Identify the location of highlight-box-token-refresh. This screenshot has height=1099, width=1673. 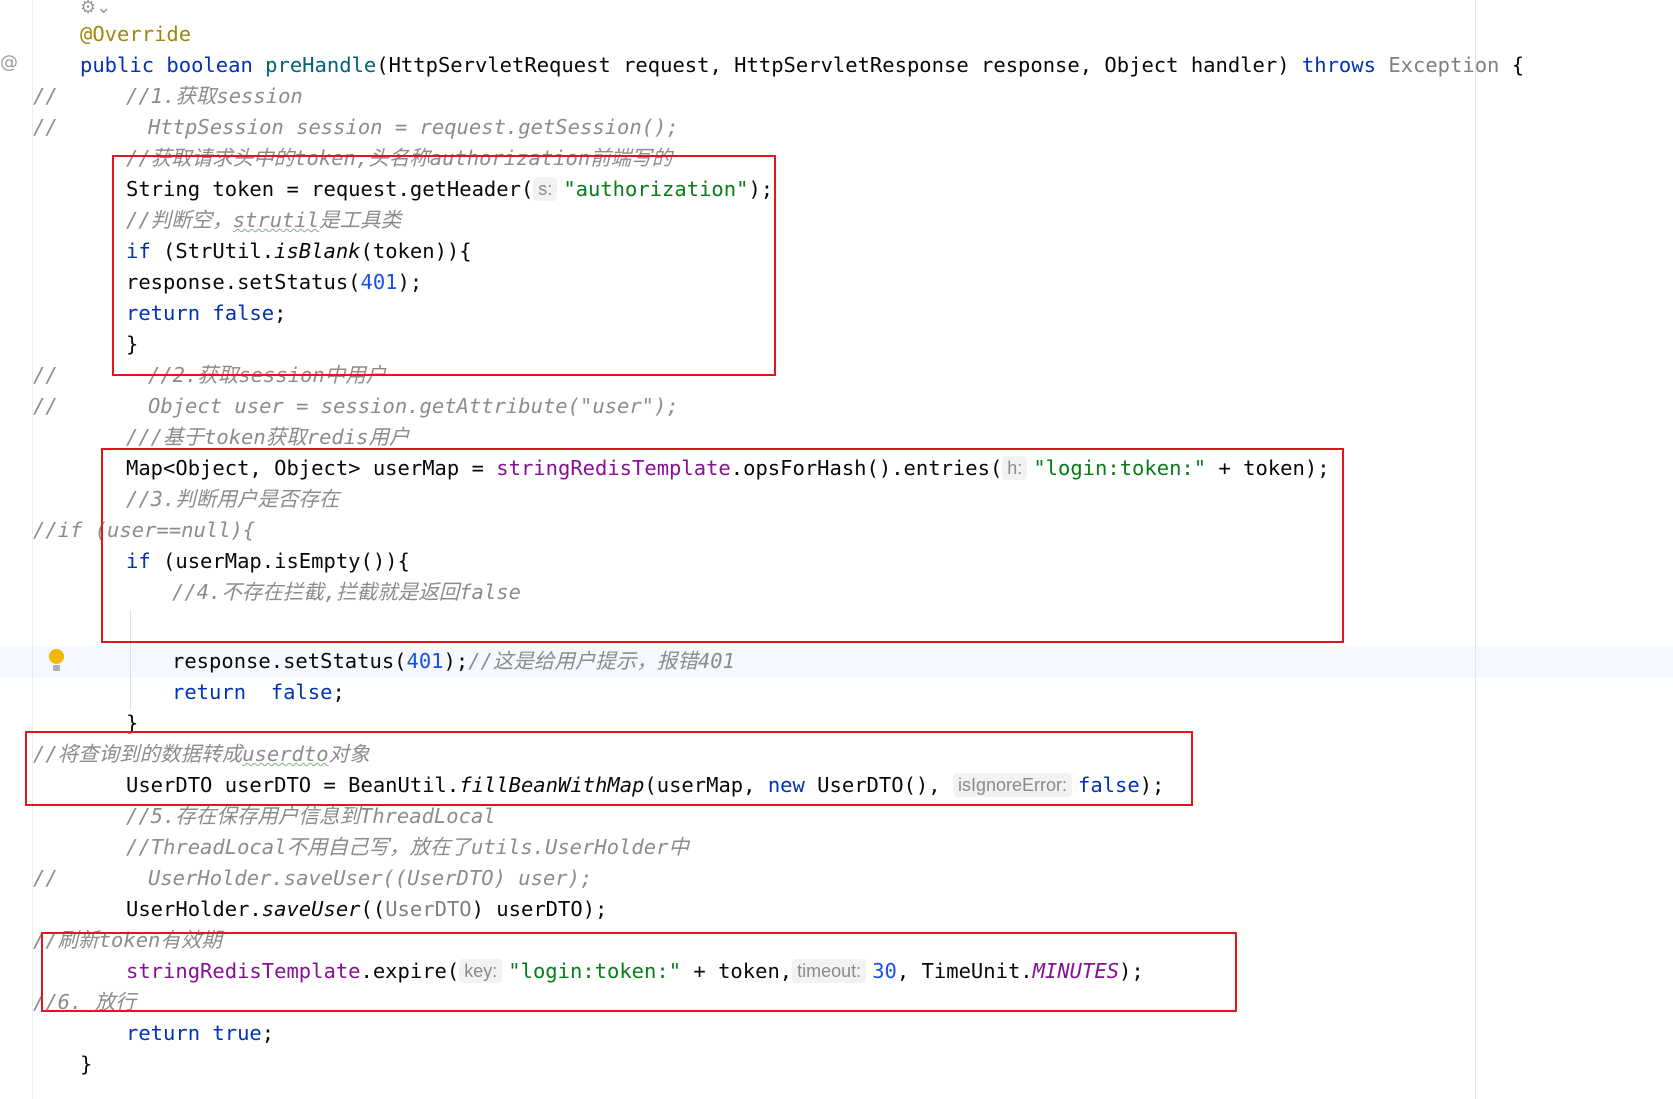
(639, 972).